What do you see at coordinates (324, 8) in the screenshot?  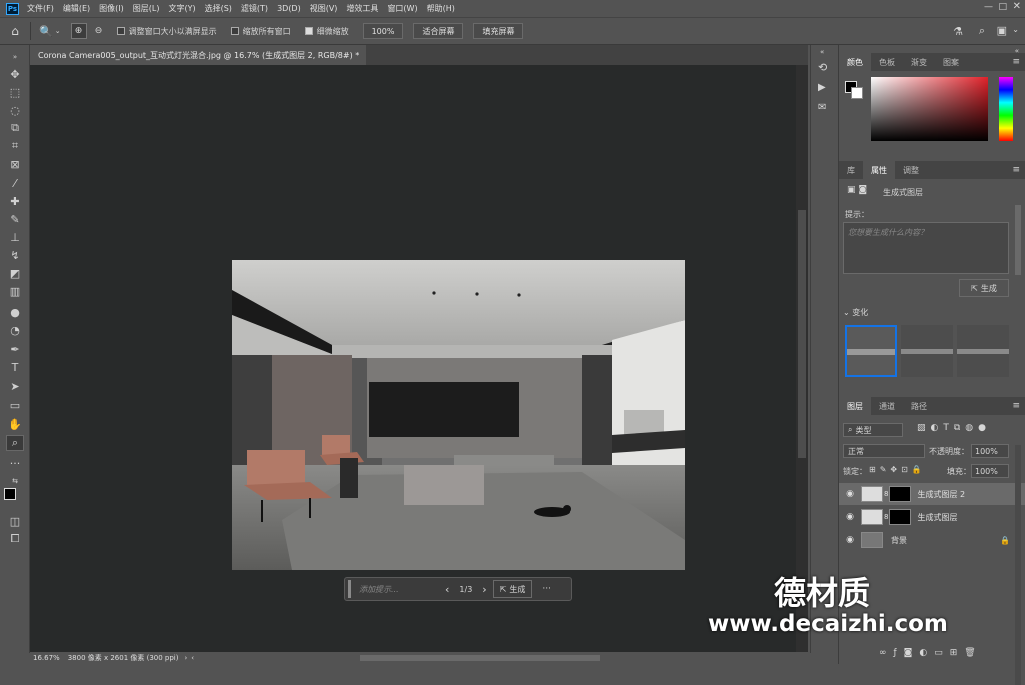 I see `menu-view: 视图(V)` at bounding box center [324, 8].